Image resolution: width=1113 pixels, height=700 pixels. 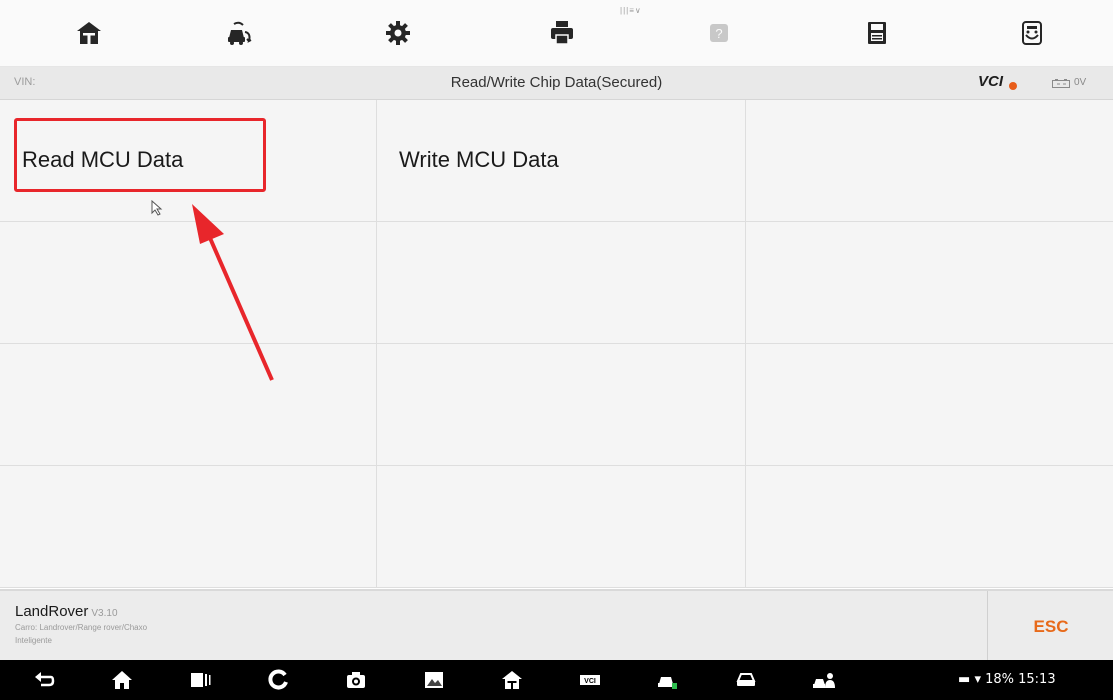 I want to click on vehicle-connected-icon, so click(x=667, y=683).